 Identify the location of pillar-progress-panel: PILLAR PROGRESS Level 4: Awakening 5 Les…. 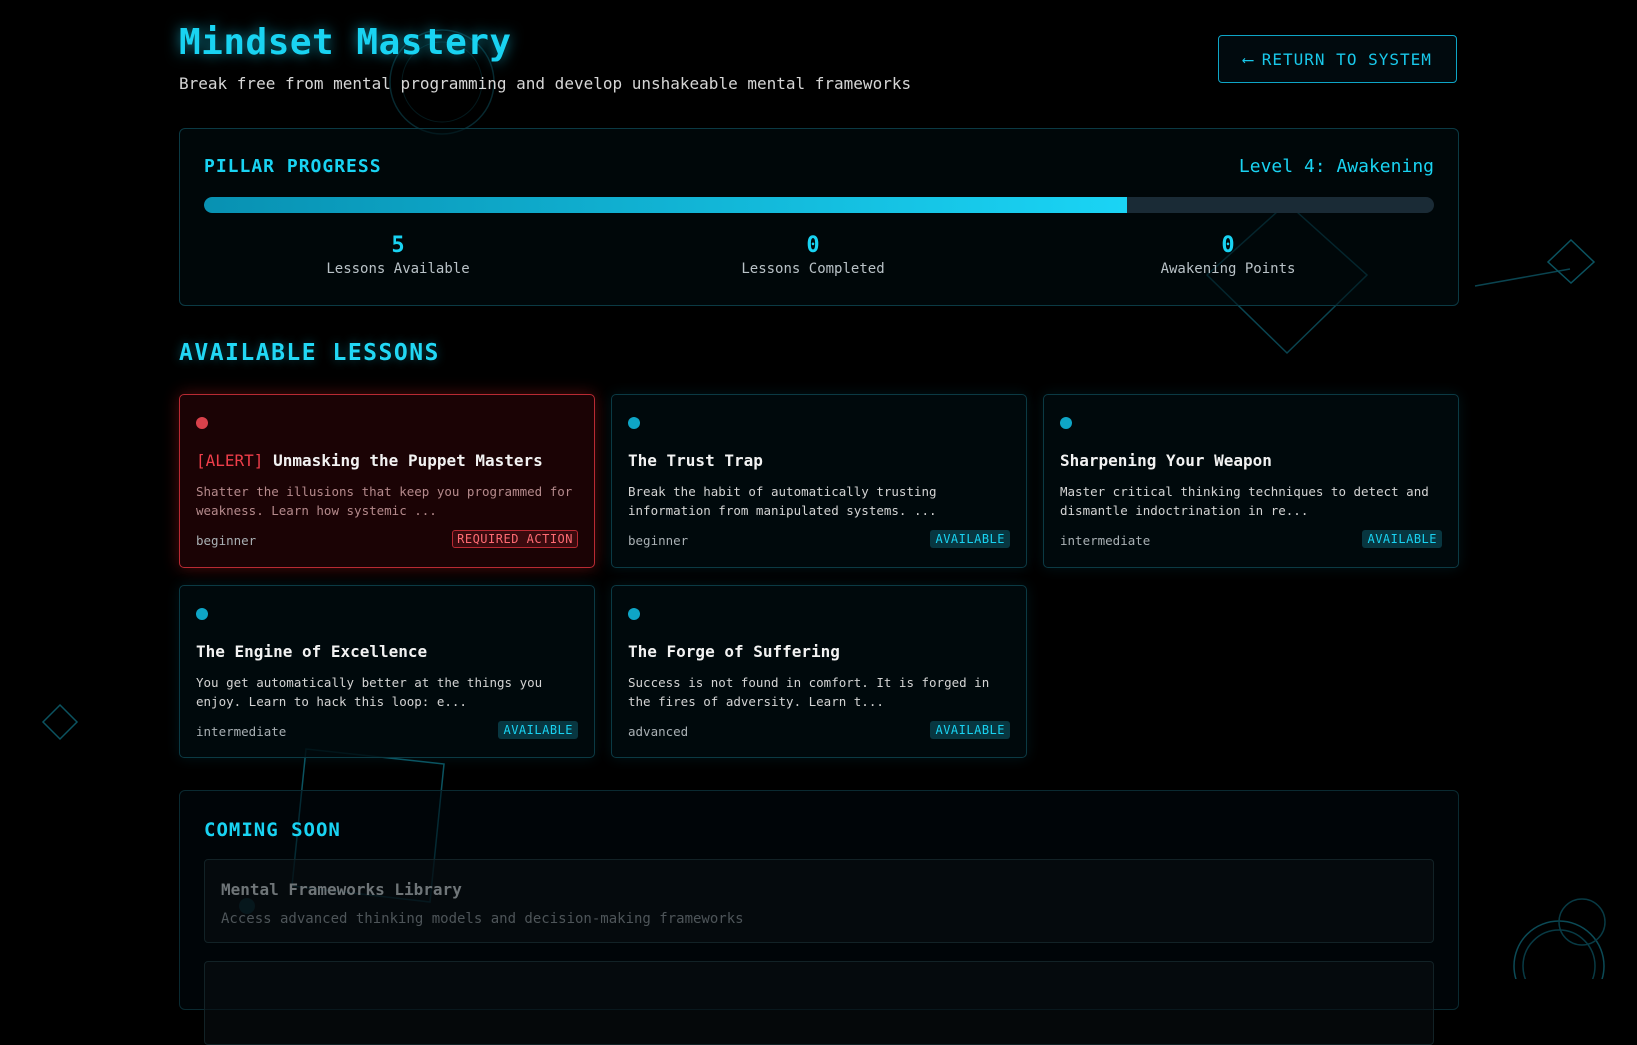
(819, 217).